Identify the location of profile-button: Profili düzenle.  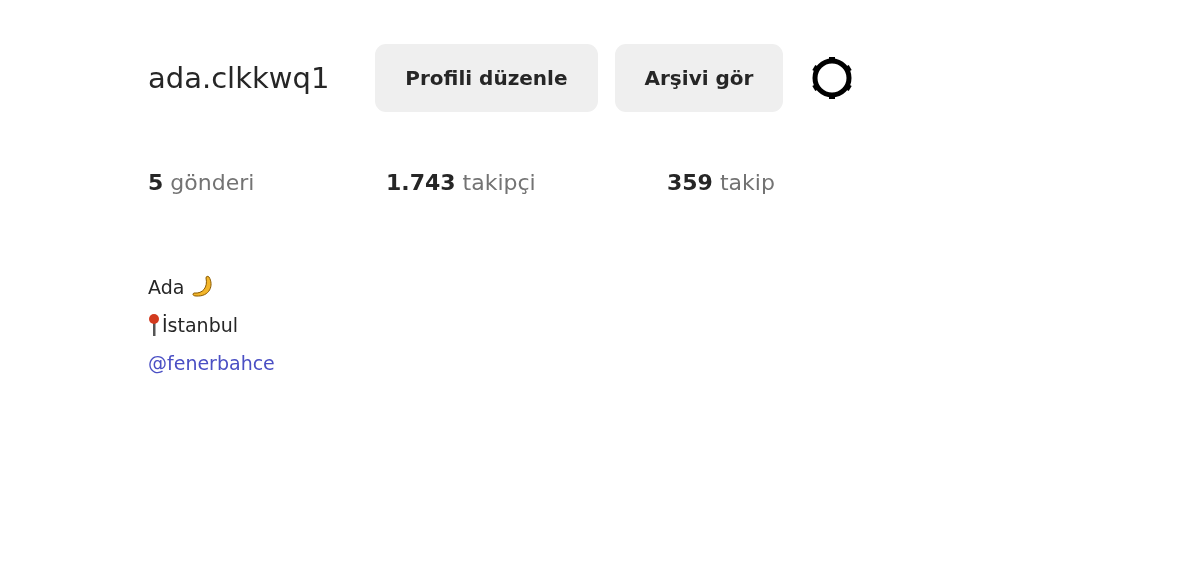
(486, 78).